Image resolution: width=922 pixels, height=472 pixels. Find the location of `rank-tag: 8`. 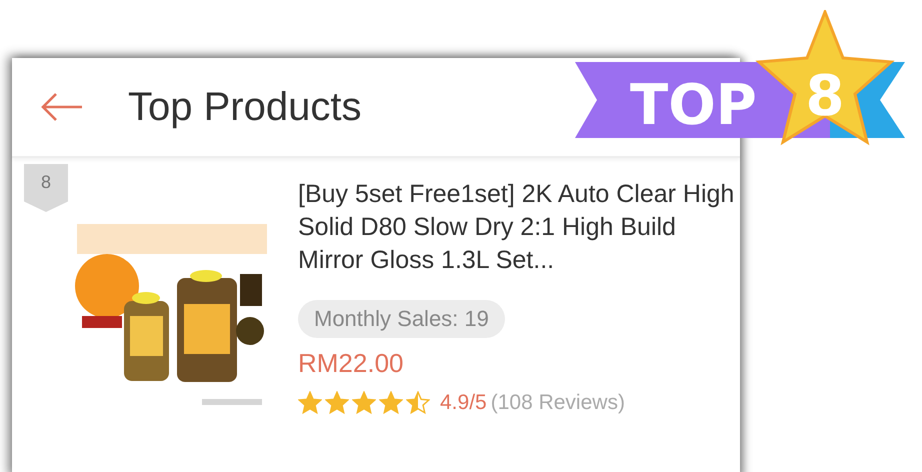

rank-tag: 8 is located at coordinates (46, 188).